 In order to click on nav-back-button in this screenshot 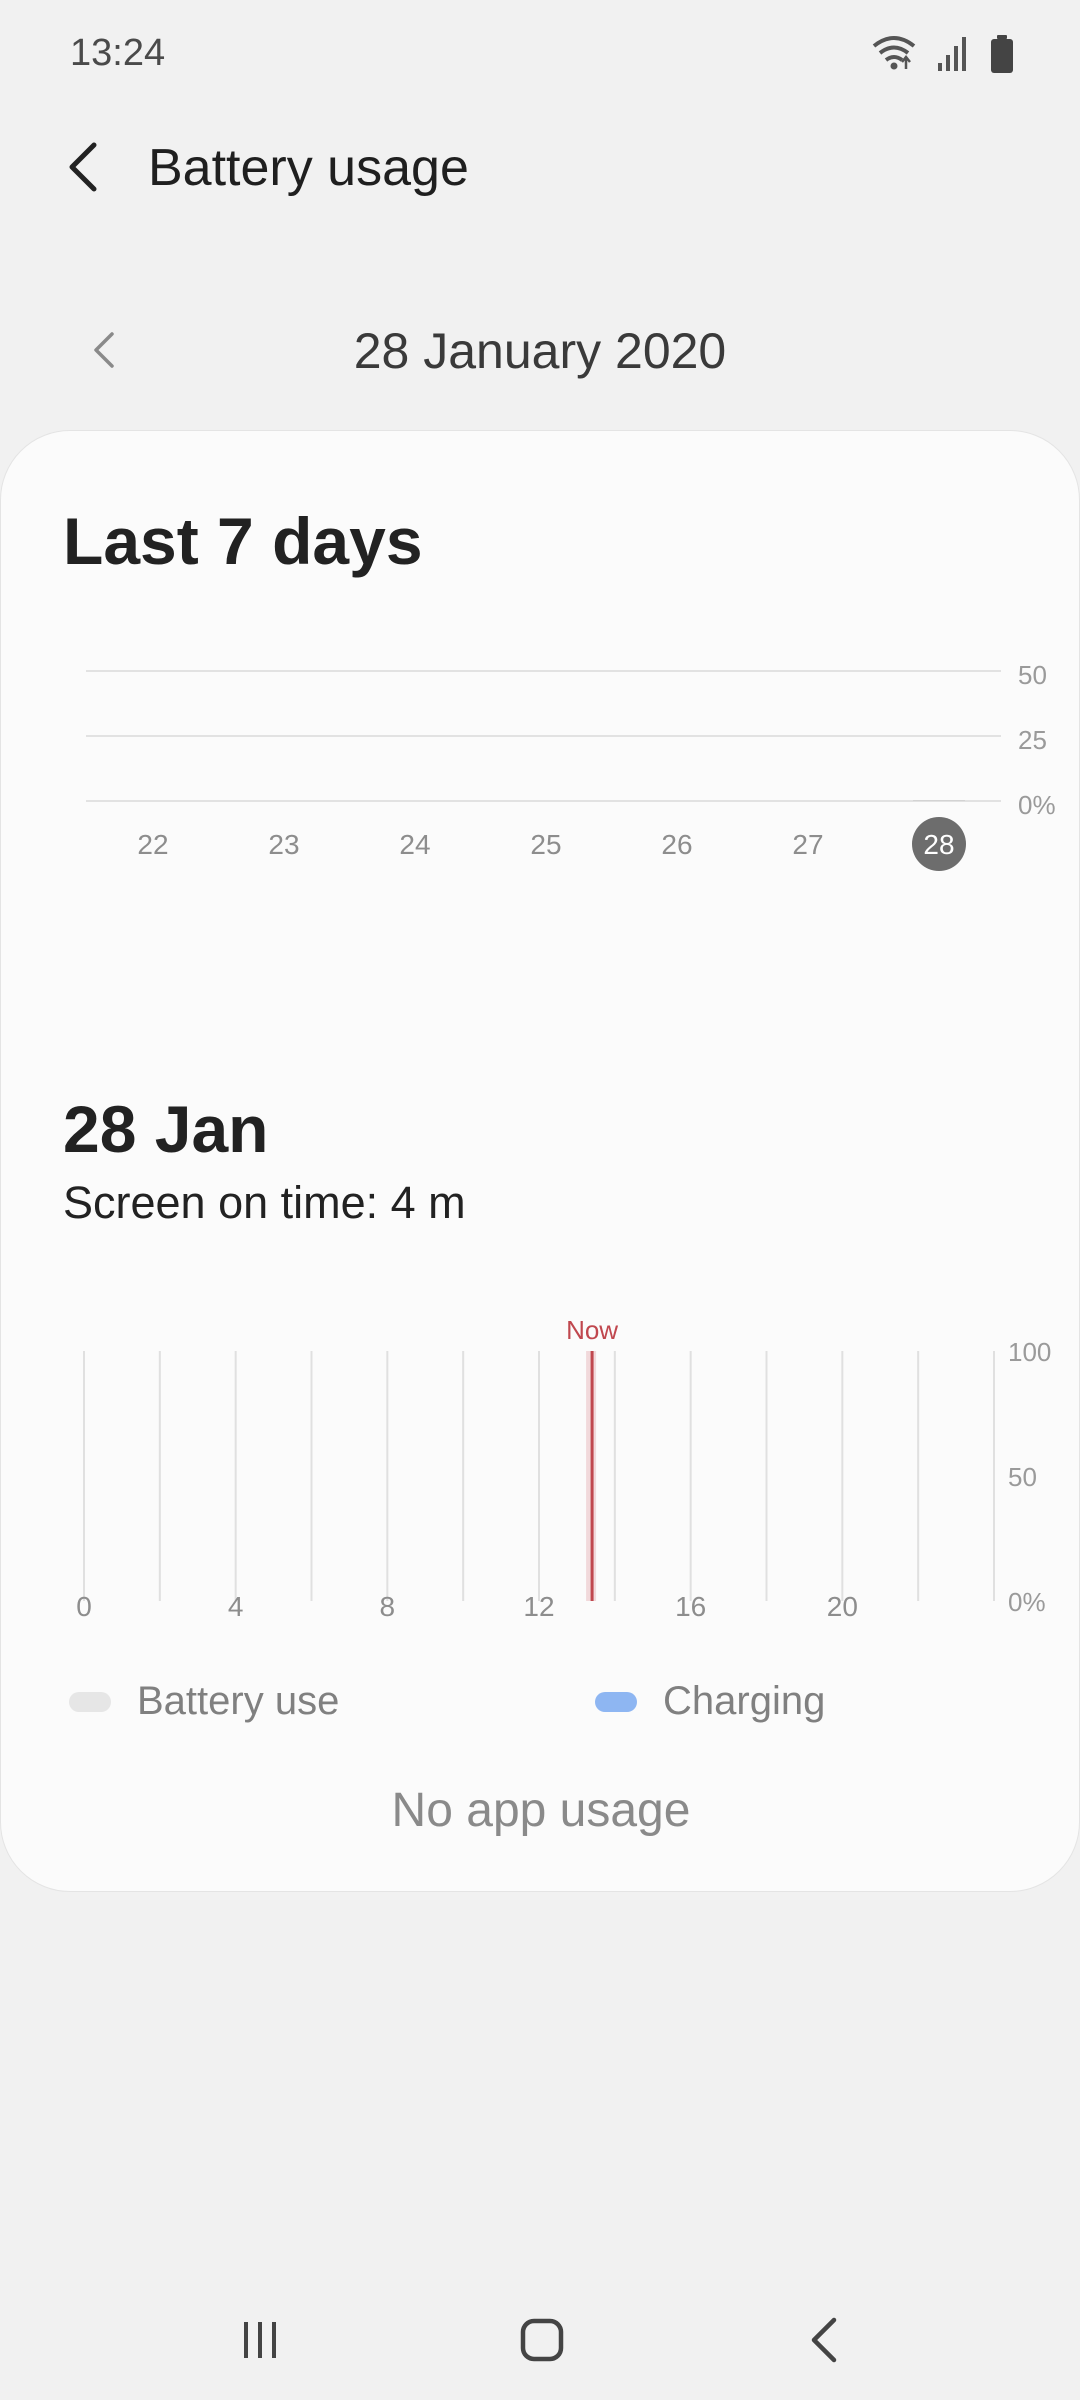, I will do `click(824, 2340)`.